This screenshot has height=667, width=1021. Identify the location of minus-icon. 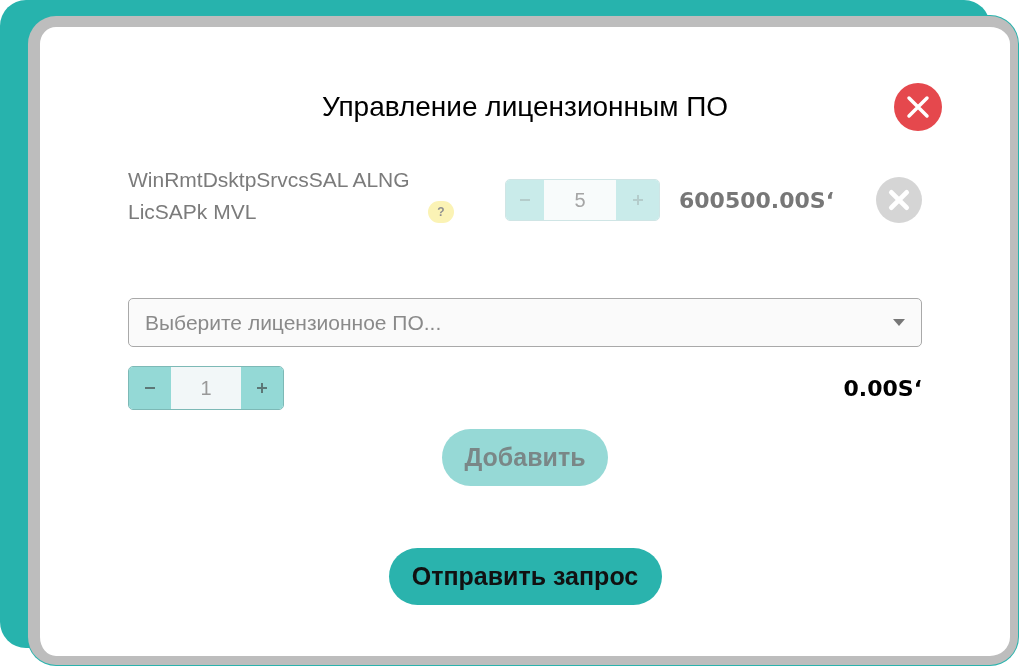
(150, 388).